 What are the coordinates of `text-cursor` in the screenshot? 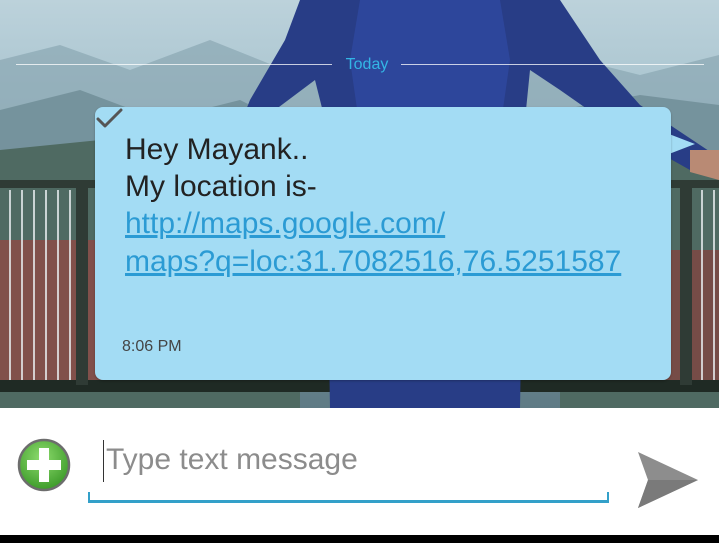 It's located at (103, 461).